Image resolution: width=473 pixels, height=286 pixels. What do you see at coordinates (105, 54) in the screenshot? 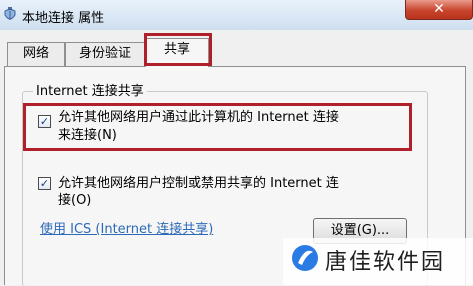
I see `tab-authentication: 身份验证` at bounding box center [105, 54].